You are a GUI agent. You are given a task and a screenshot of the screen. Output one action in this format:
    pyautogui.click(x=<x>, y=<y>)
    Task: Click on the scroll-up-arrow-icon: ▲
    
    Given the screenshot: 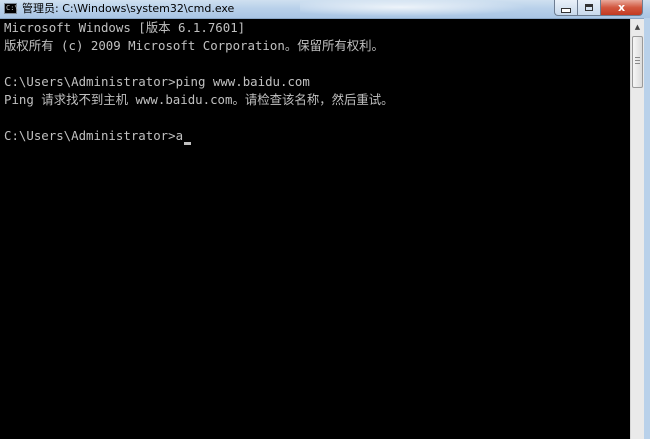 What is the action you would take?
    pyautogui.click(x=637, y=27)
    